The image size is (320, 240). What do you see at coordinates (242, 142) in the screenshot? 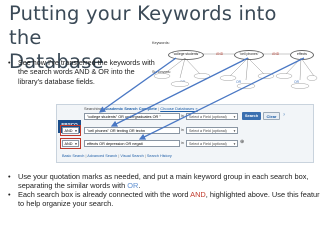
I see `add-row-icon: ⊕` at bounding box center [242, 142].